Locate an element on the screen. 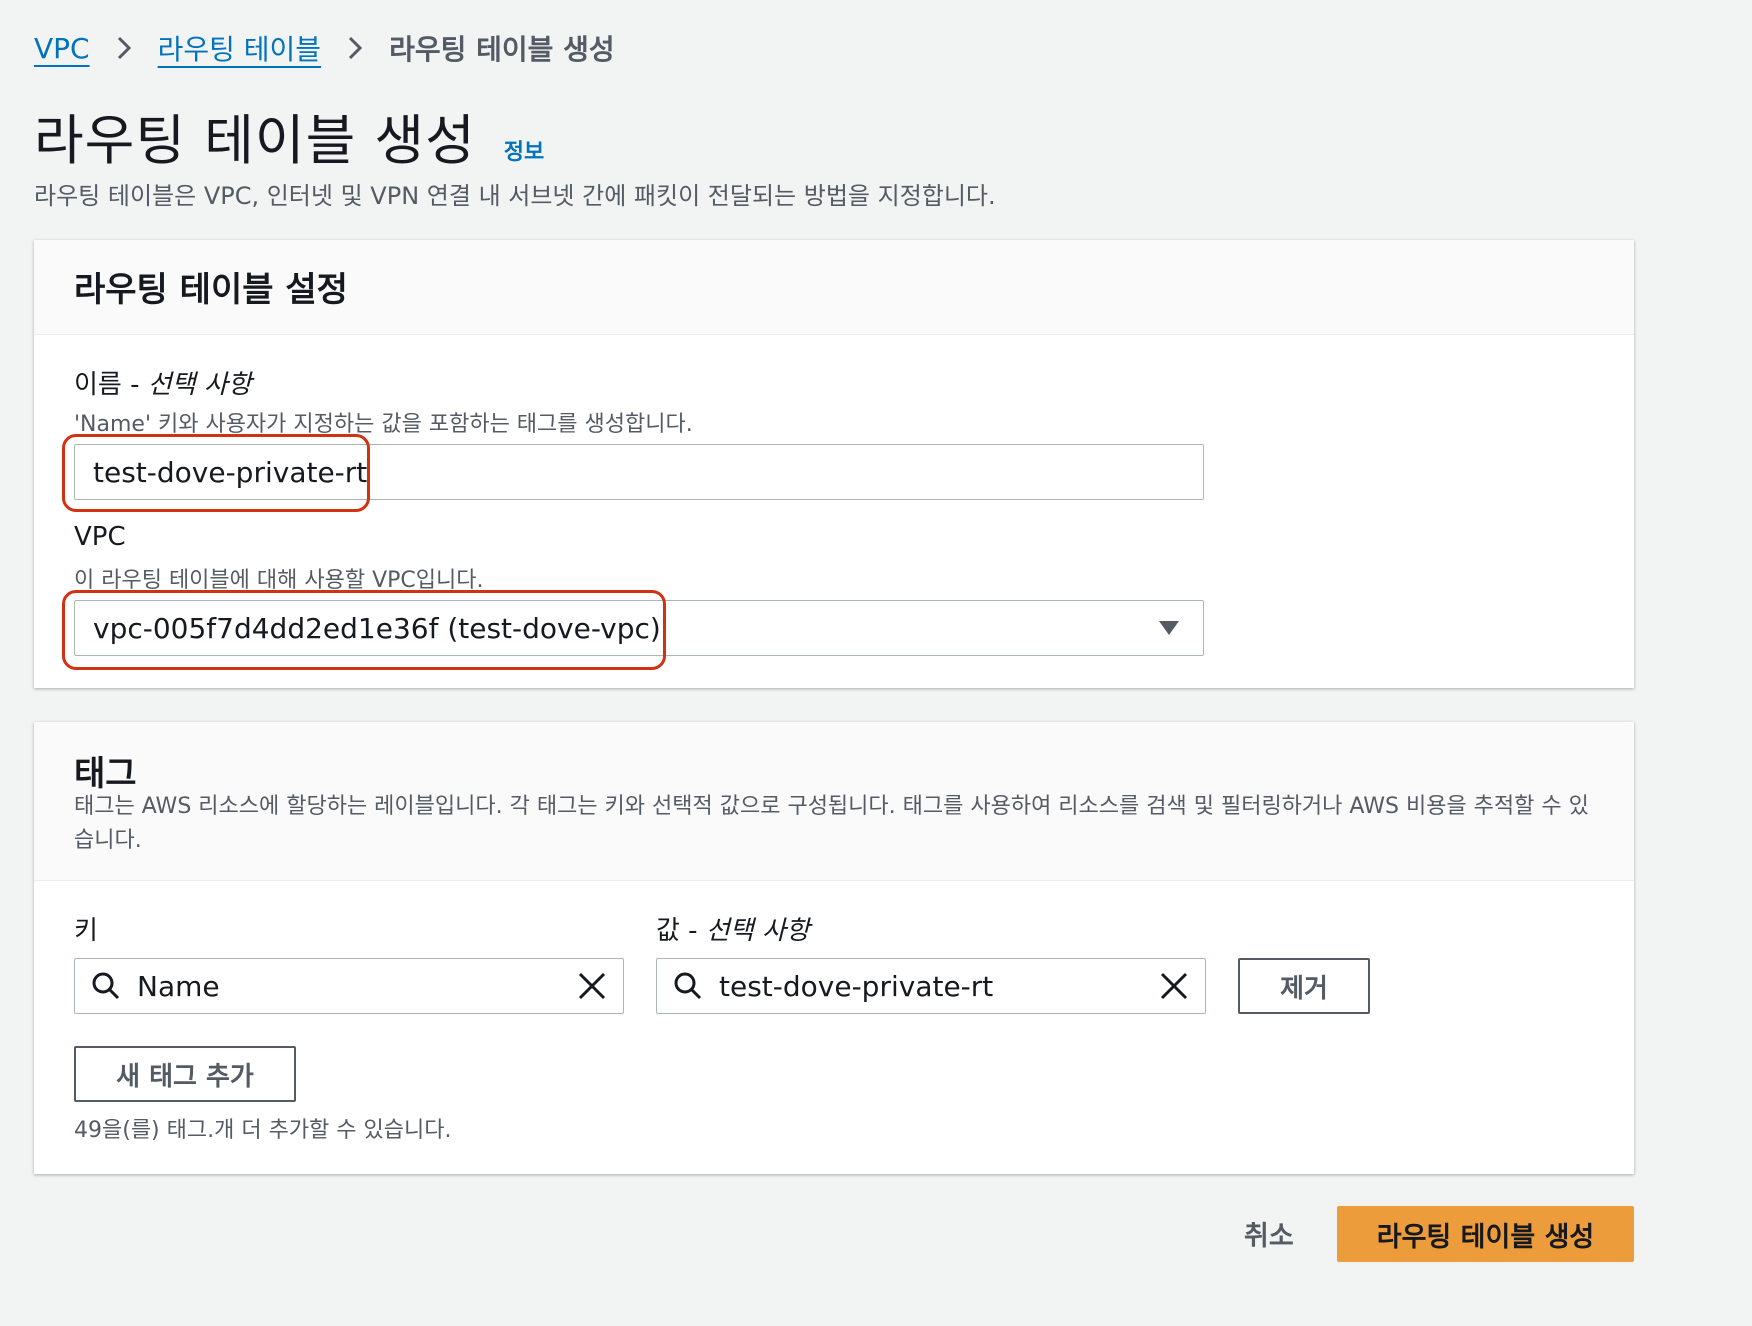  tag-value-value: test-dove-private-rt is located at coordinates (856, 986).